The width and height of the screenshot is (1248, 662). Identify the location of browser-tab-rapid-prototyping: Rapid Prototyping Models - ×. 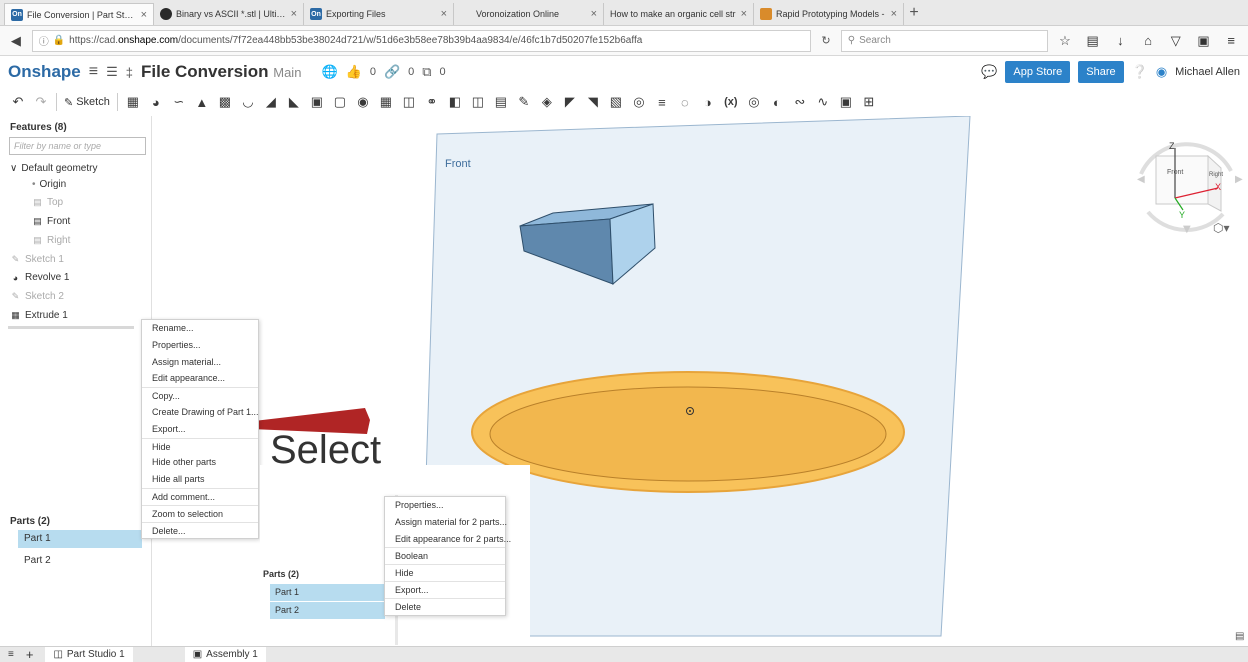
(829, 14).